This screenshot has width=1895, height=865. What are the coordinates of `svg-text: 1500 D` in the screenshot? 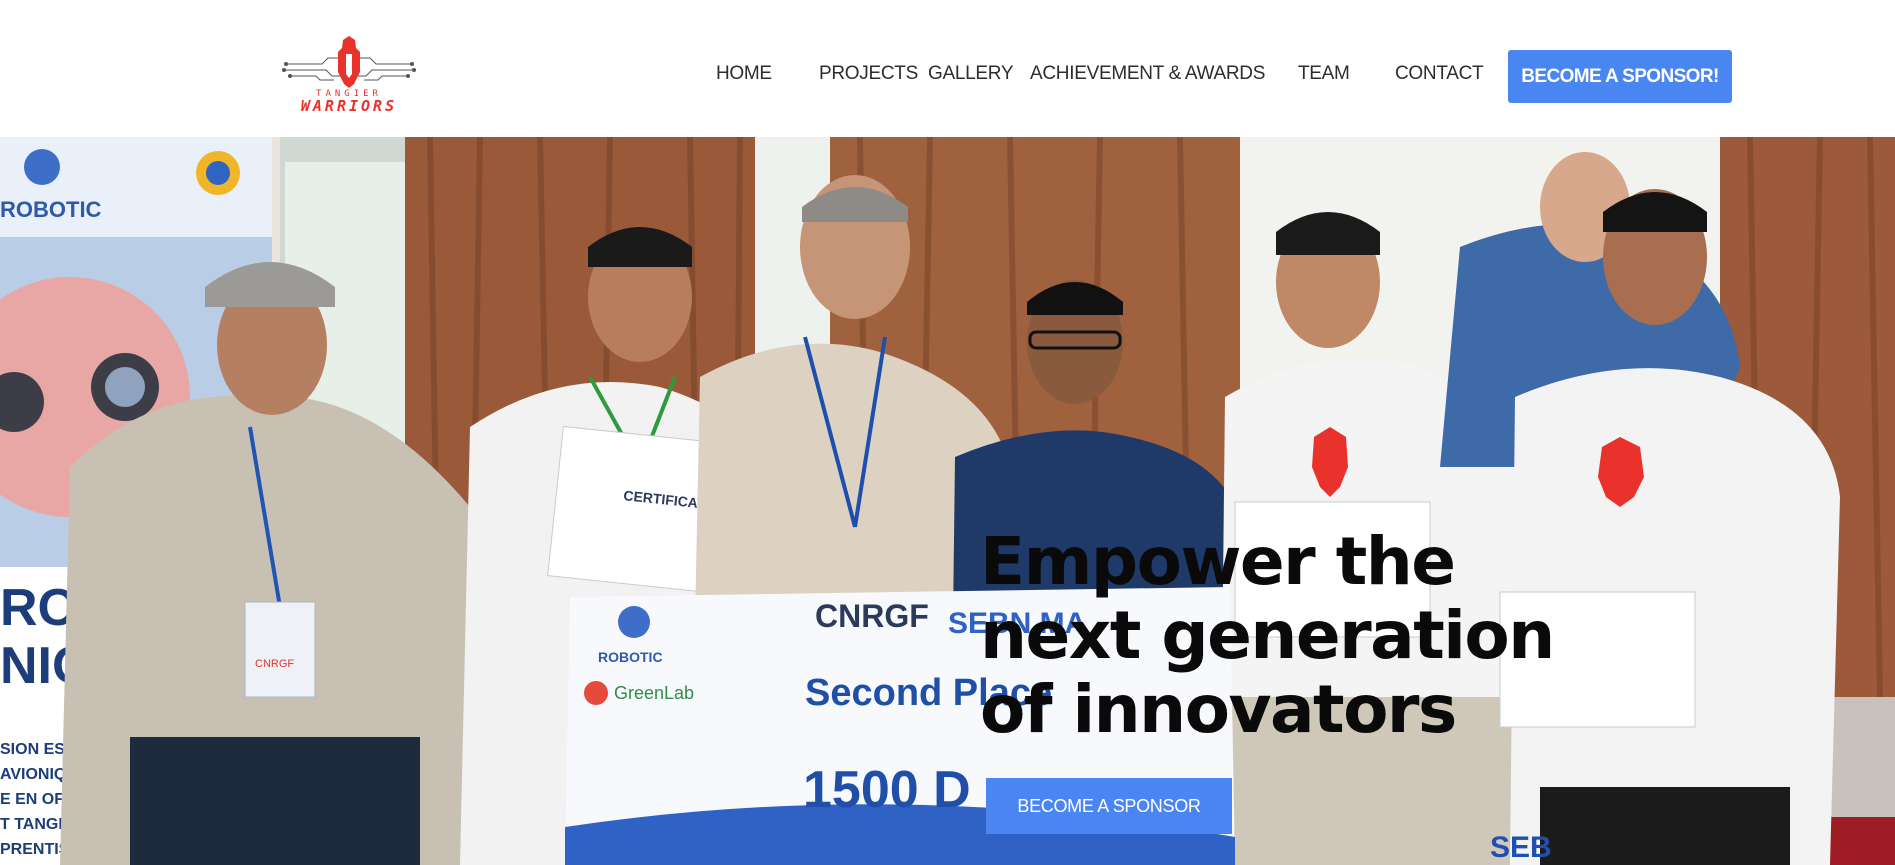 It's located at (887, 790).